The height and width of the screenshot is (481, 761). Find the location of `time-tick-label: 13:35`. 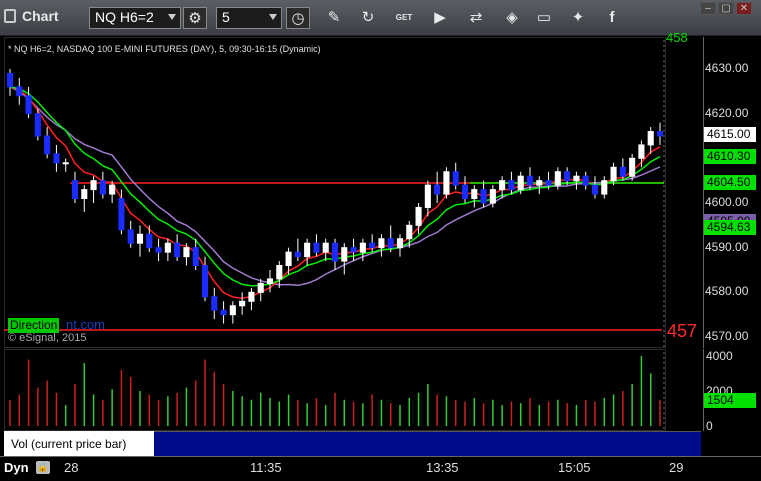

time-tick-label: 13:35 is located at coordinates (442, 467).